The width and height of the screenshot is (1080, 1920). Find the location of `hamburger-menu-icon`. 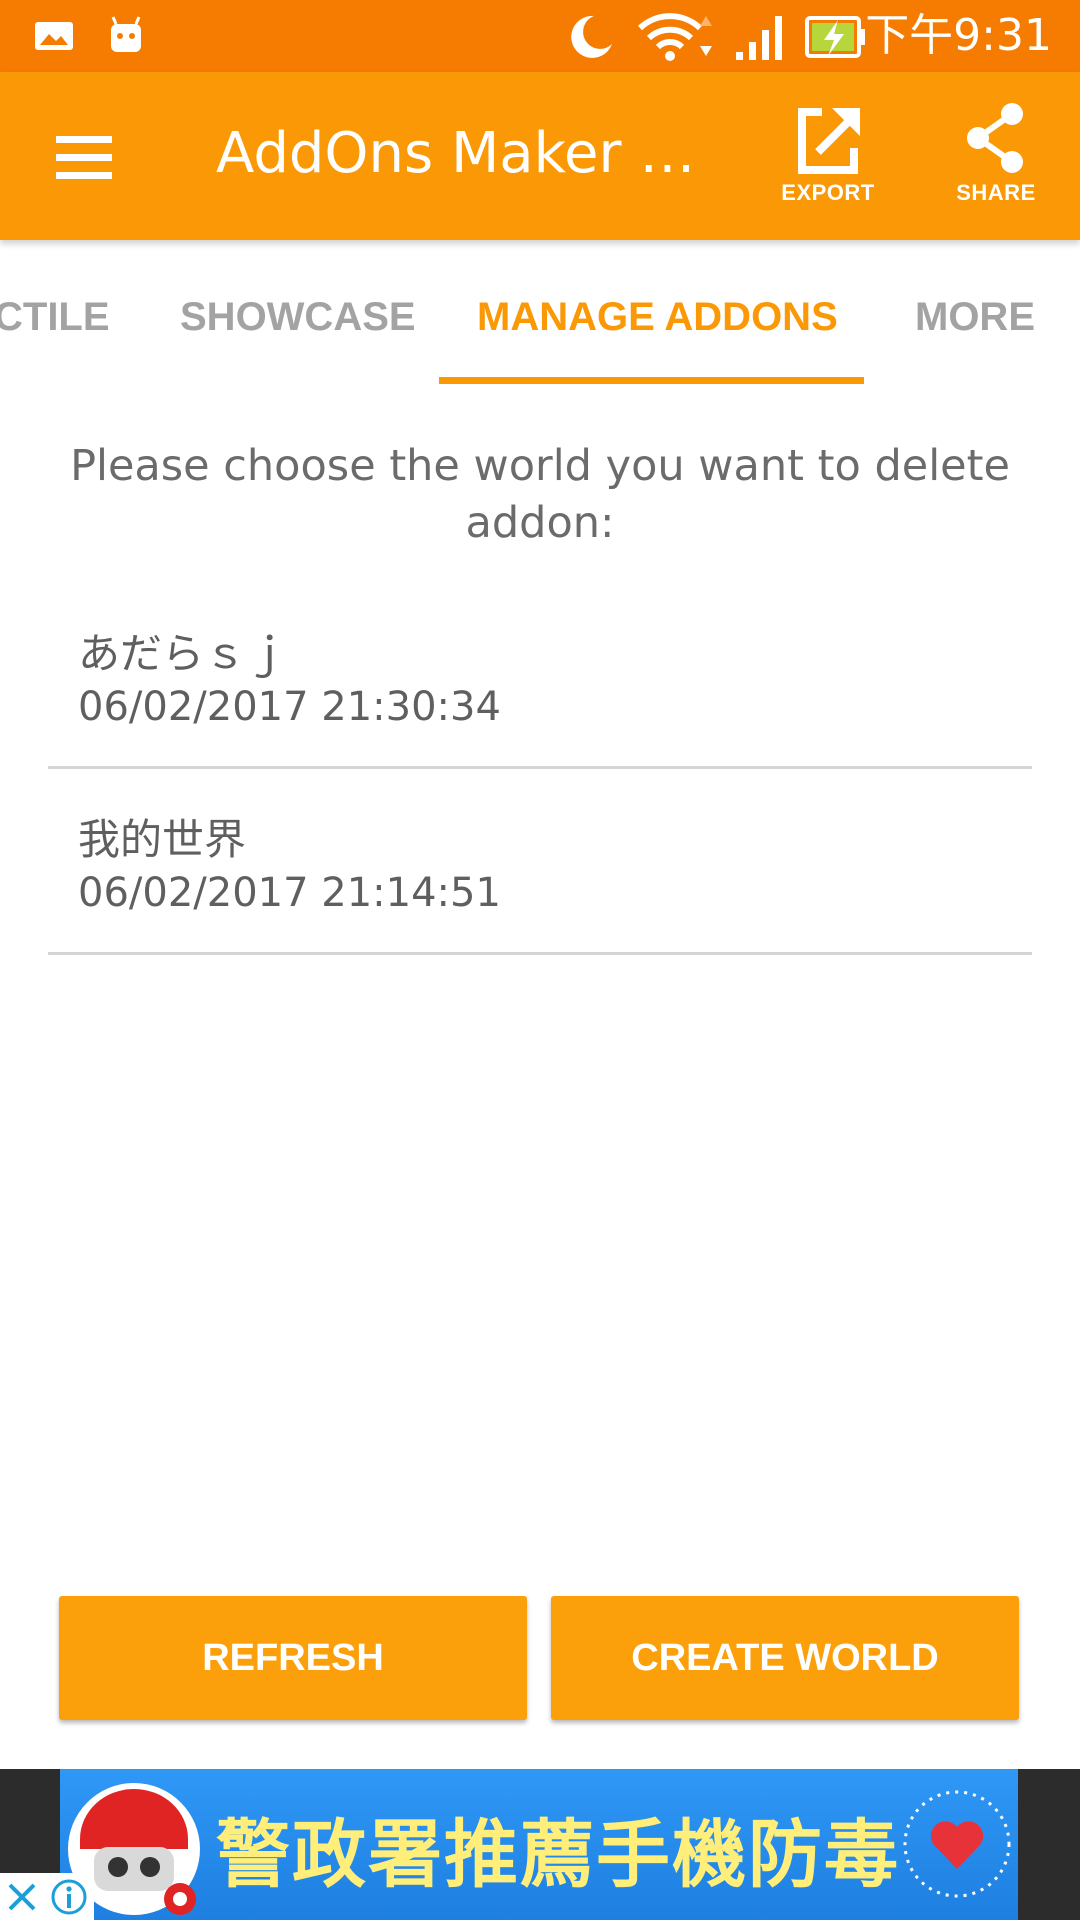

hamburger-menu-icon is located at coordinates (84, 158).